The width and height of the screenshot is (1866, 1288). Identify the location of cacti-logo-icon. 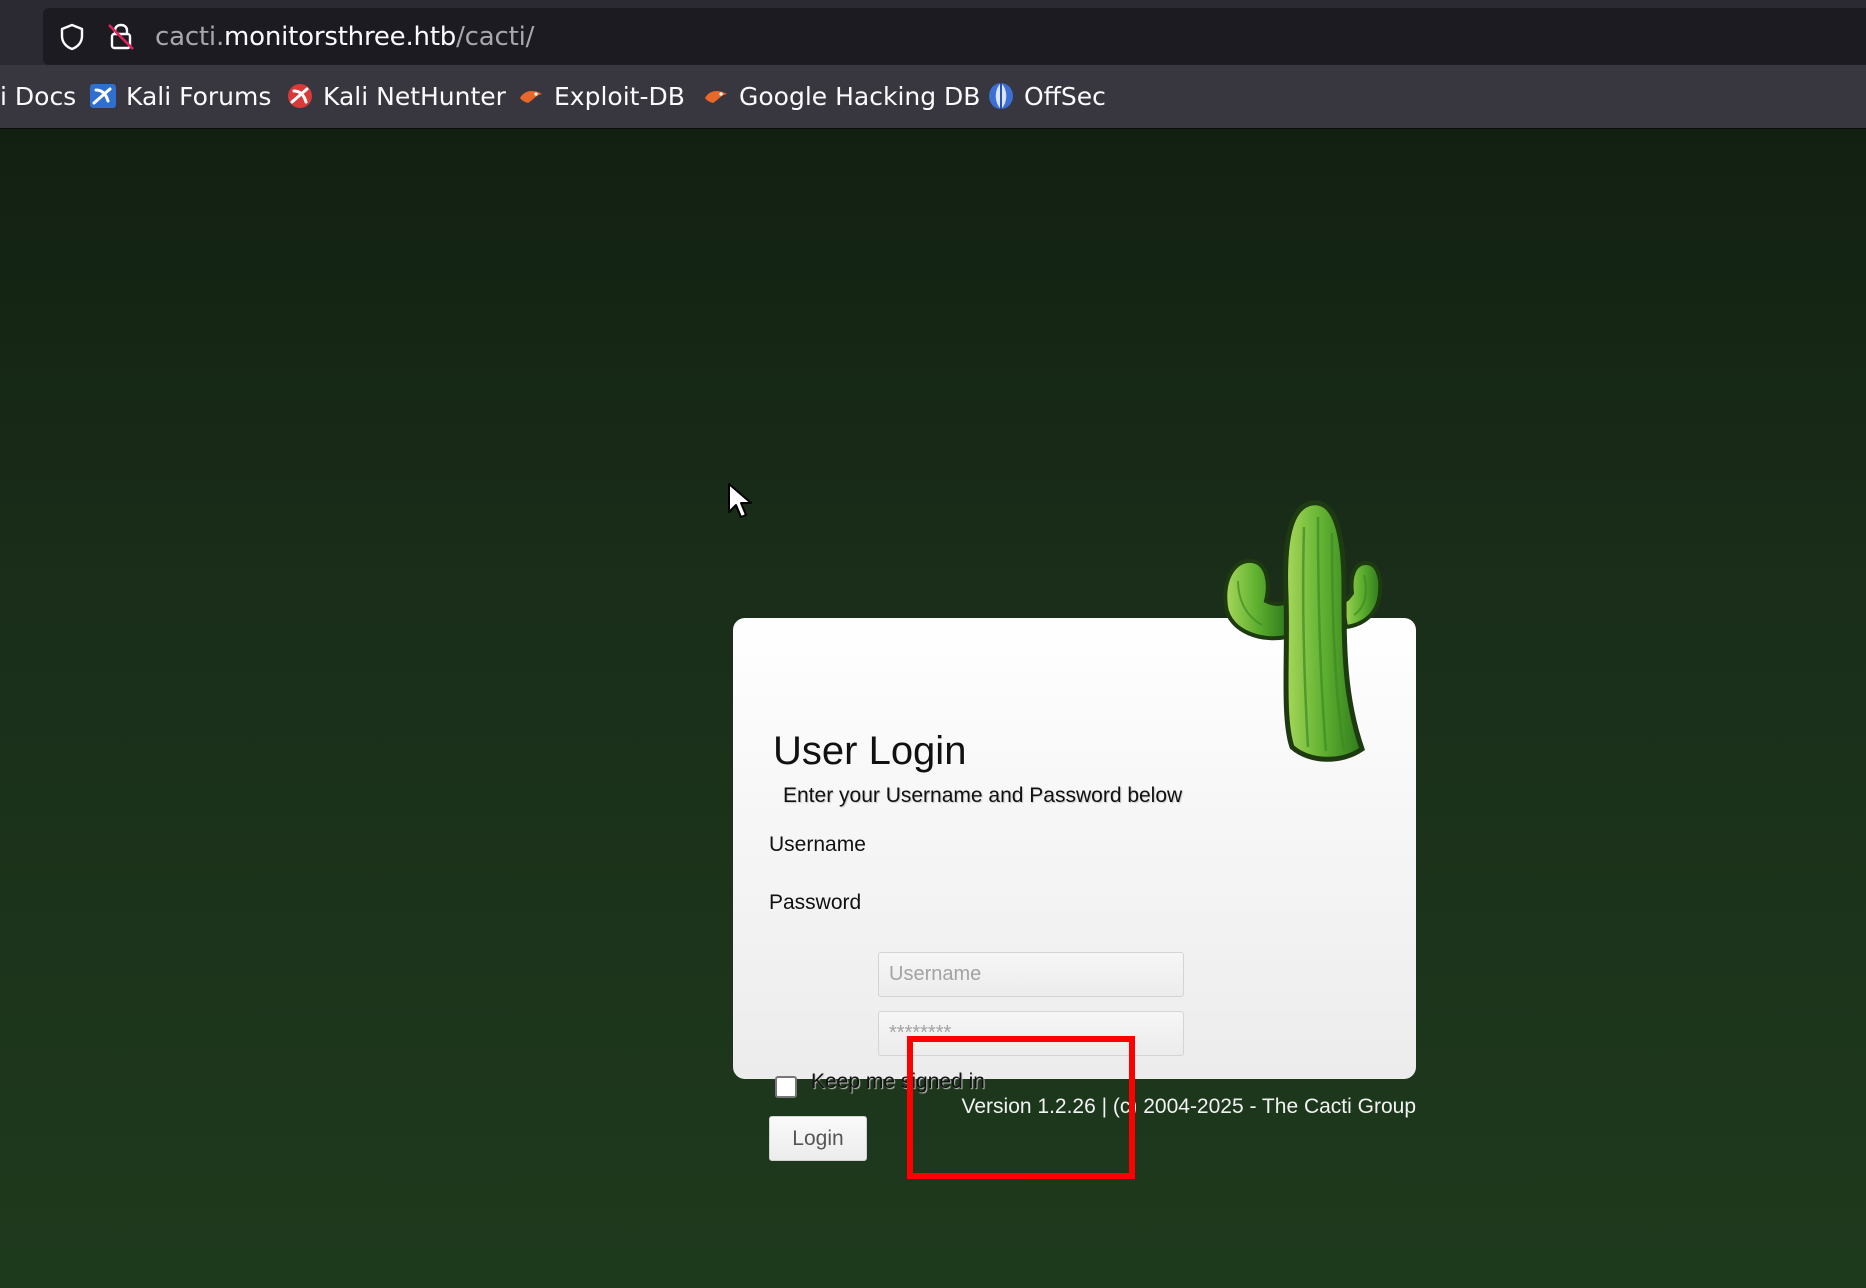
(1303, 631).